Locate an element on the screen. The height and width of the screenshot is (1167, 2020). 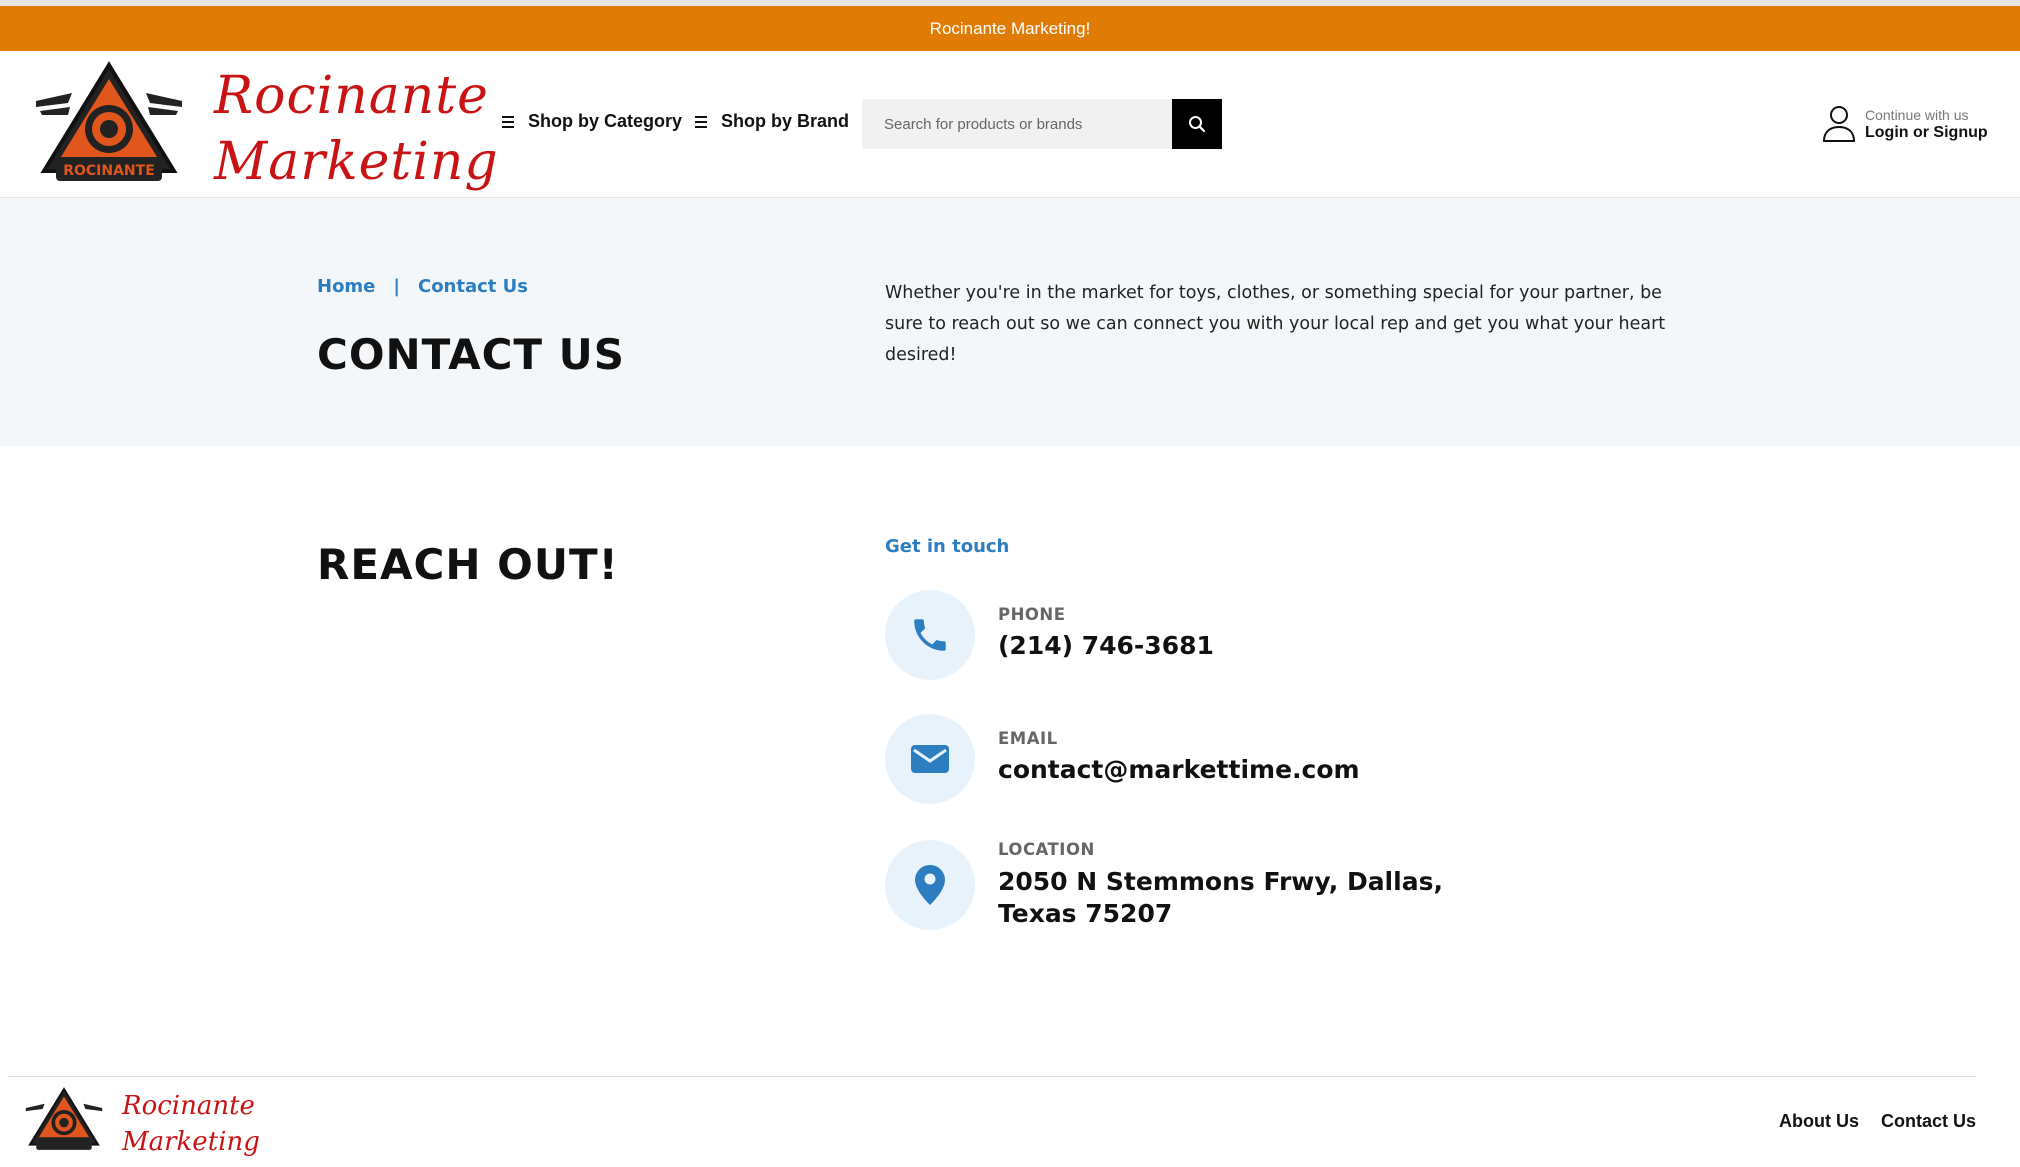
shop-by-brand-menu: Shop by Brand is located at coordinates (772, 121).